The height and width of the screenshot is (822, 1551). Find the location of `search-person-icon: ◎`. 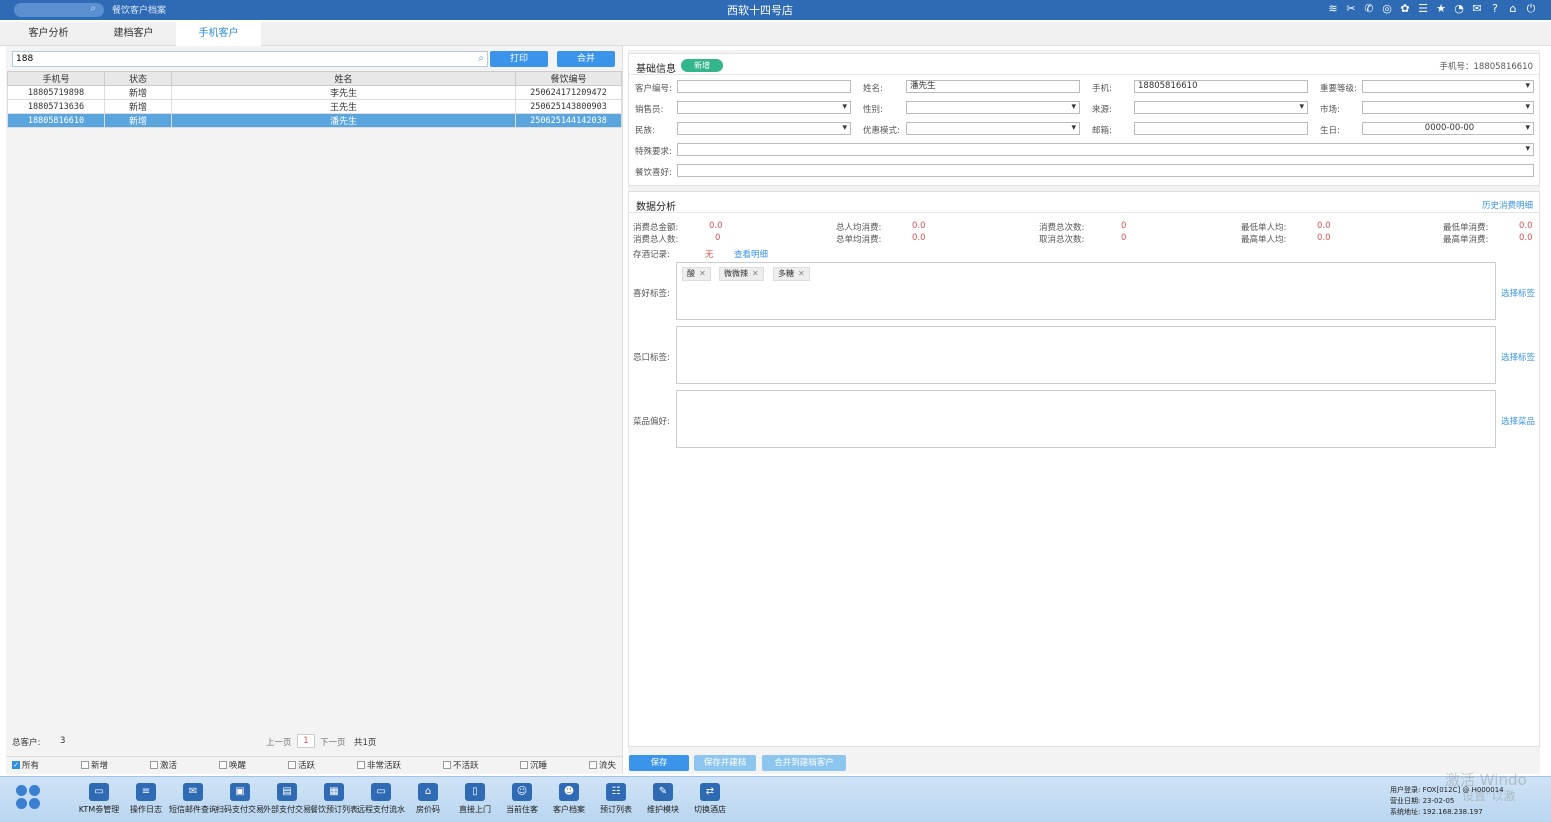

search-person-icon: ◎ is located at coordinates (1387, 9).